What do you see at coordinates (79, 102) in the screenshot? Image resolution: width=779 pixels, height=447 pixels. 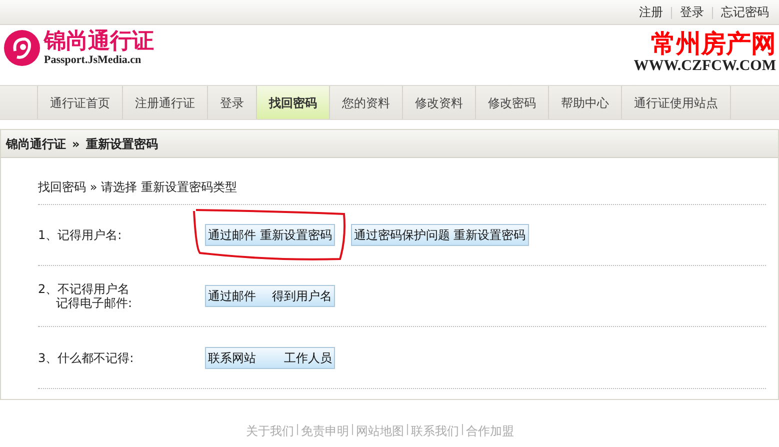 I see `nav-tab: 通行证首页` at bounding box center [79, 102].